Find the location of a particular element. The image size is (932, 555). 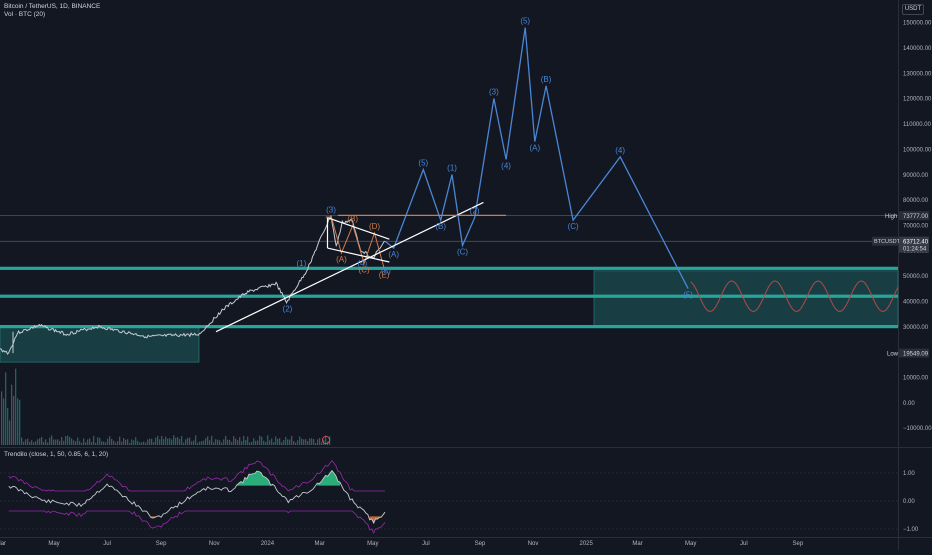

symbol-title: Bitcoin / TetherUS, 1D, BINANCE is located at coordinates (52, 7).